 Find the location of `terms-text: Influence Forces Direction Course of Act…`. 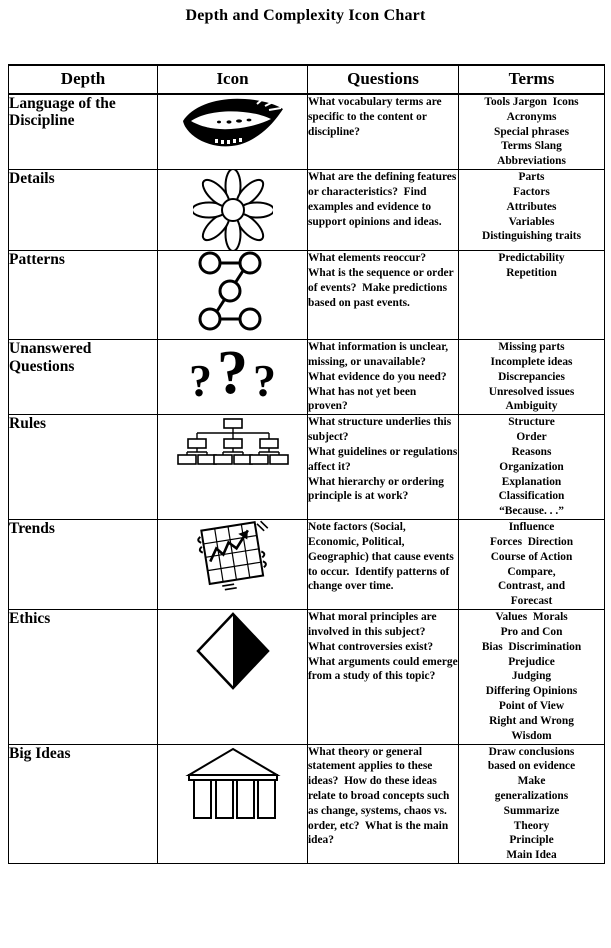

terms-text: Influence Forces Direction Course of Act… is located at coordinates (531, 565).